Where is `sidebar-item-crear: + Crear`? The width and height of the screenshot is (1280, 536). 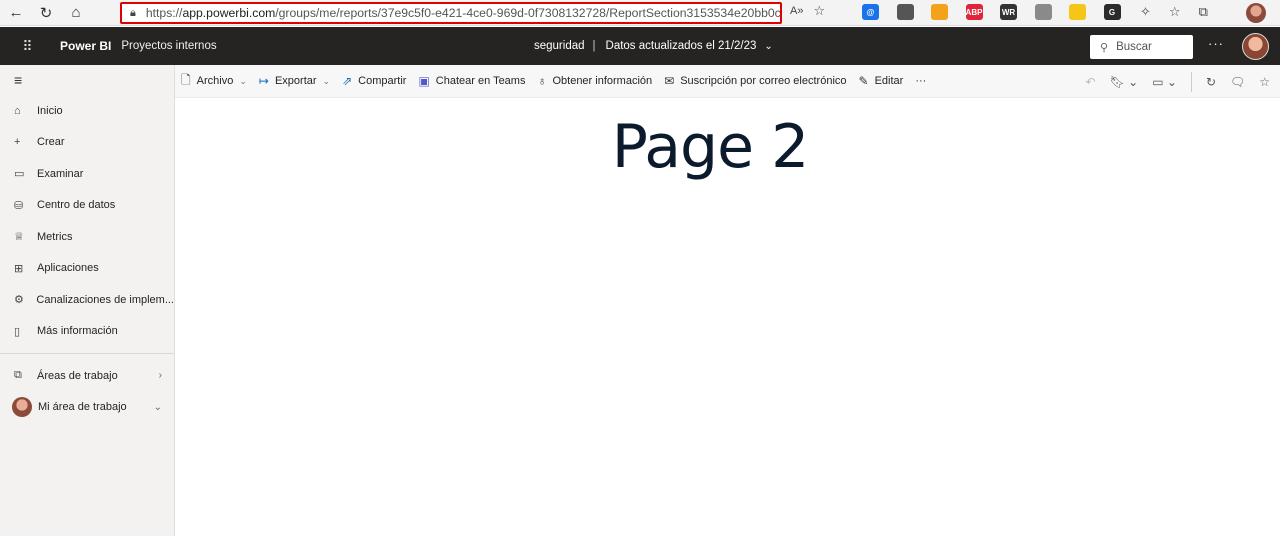 sidebar-item-crear: + Crear is located at coordinates (87, 143).